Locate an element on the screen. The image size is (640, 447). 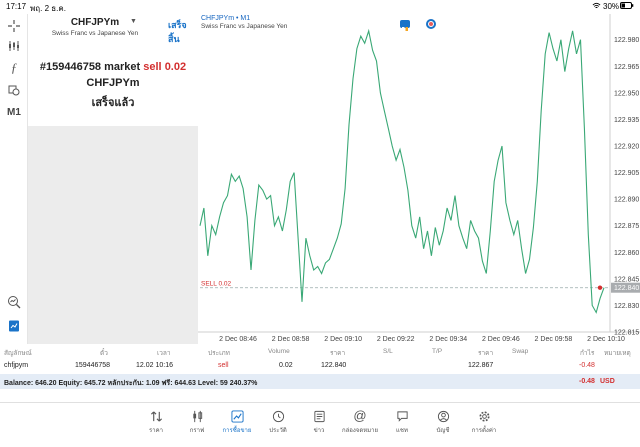
current-price-label: 122.840 is located at coordinates (626, 288).